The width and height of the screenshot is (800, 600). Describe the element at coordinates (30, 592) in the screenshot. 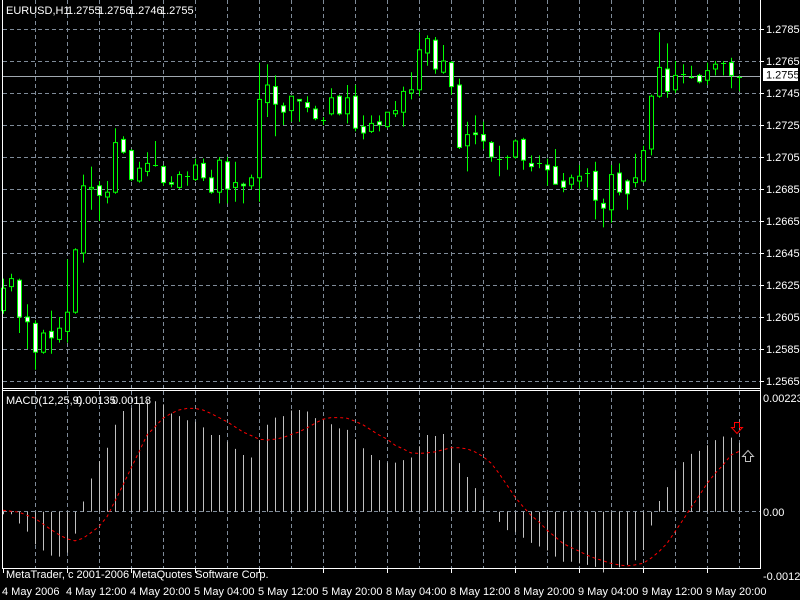

I see `time-tick-label: 4 May 2006` at that location.